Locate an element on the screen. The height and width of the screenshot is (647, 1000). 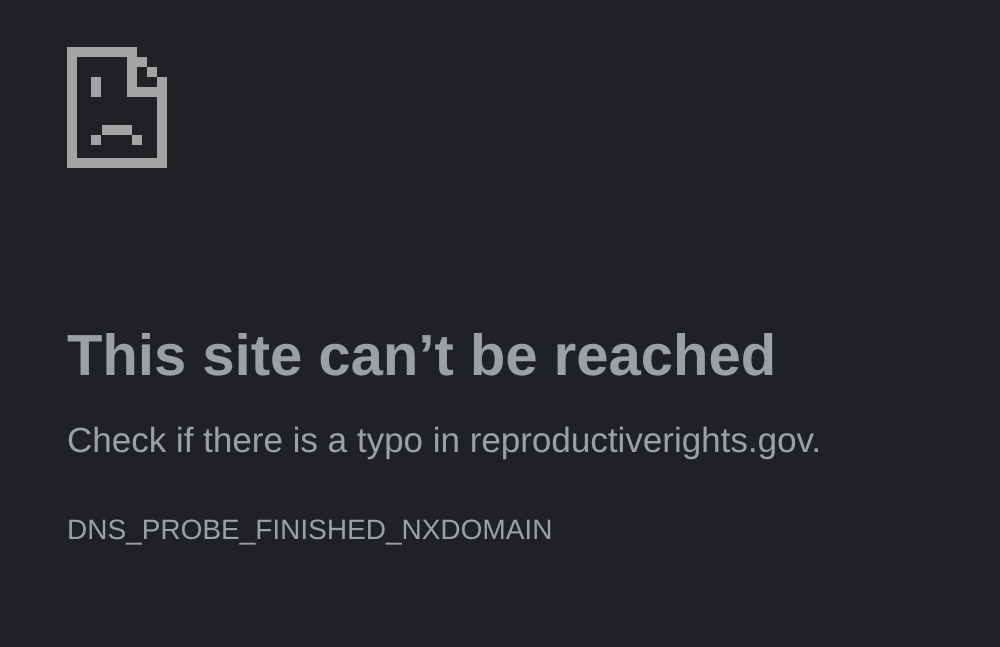
sad-page-icon is located at coordinates (117, 107).